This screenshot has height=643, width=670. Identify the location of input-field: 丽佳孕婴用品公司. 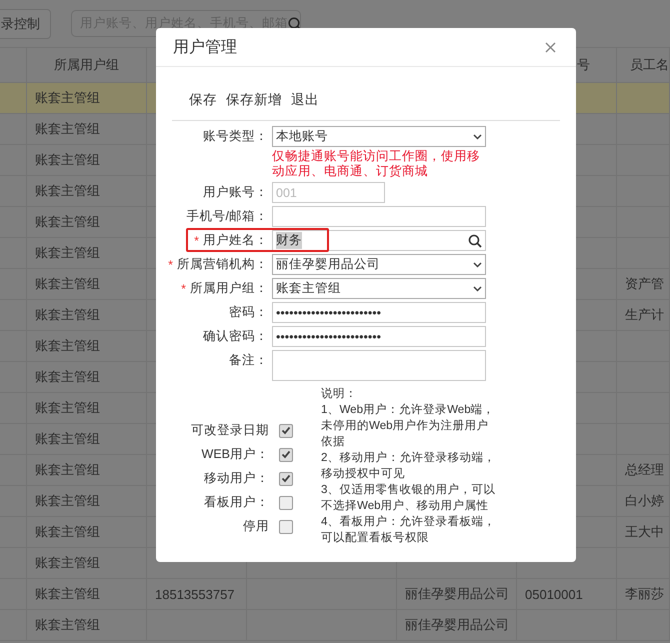
(379, 264).